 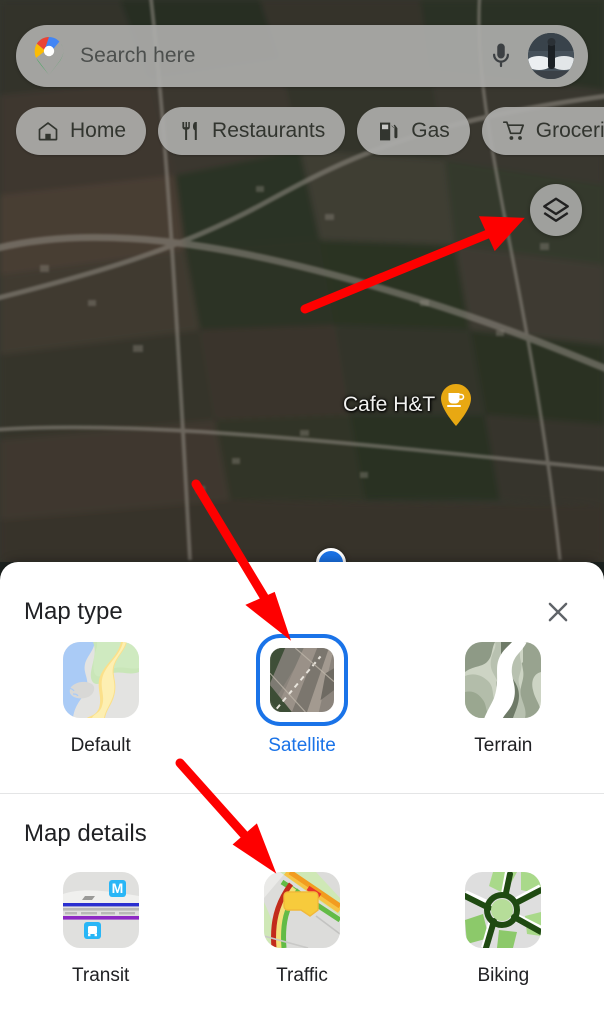 I want to click on home-icon, so click(x=48, y=131).